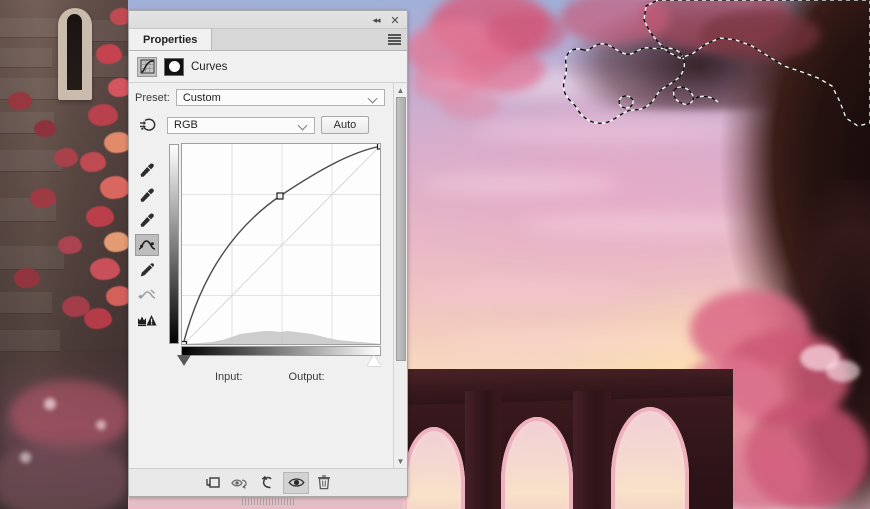 Image resolution: width=870 pixels, height=509 pixels. Describe the element at coordinates (568, 439) in the screenshot. I see `aqueduct` at that location.